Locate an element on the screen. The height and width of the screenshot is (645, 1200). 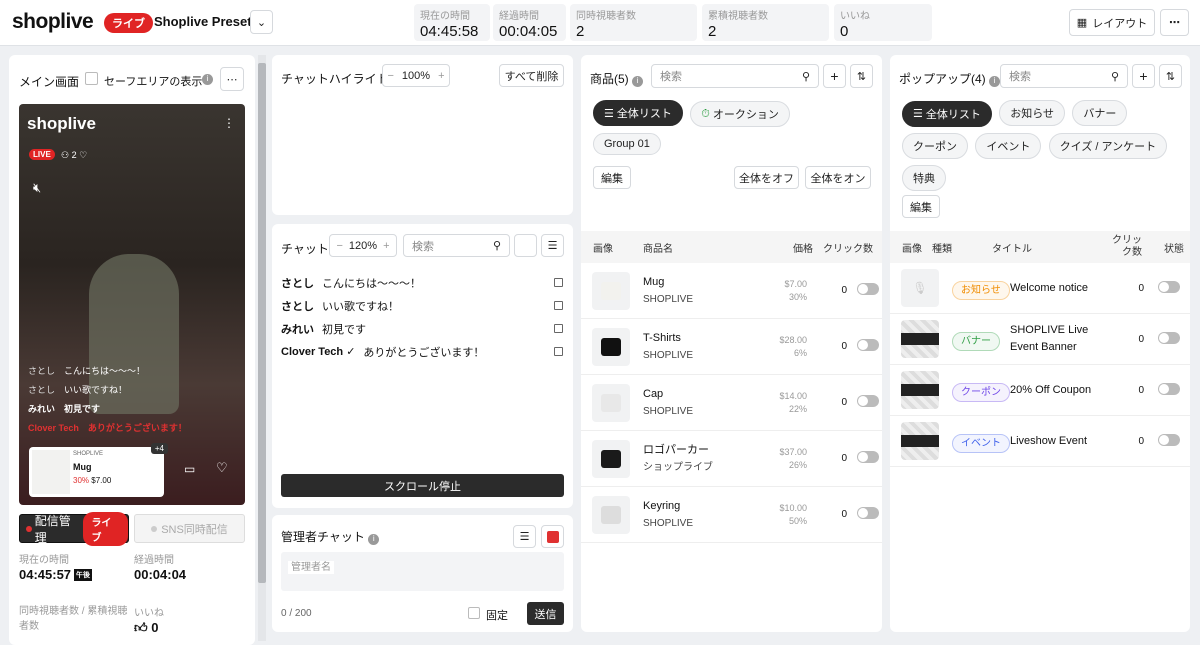
product-row: Cap SHOPLIVE $14.00 22% 0 is located at coordinates (731, 403).